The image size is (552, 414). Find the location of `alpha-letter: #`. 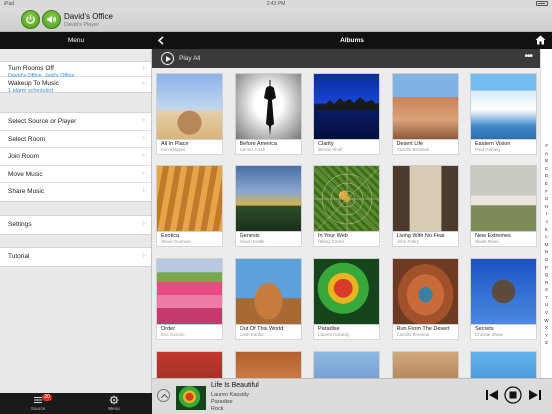

alpha-letter: # is located at coordinates (546, 146).